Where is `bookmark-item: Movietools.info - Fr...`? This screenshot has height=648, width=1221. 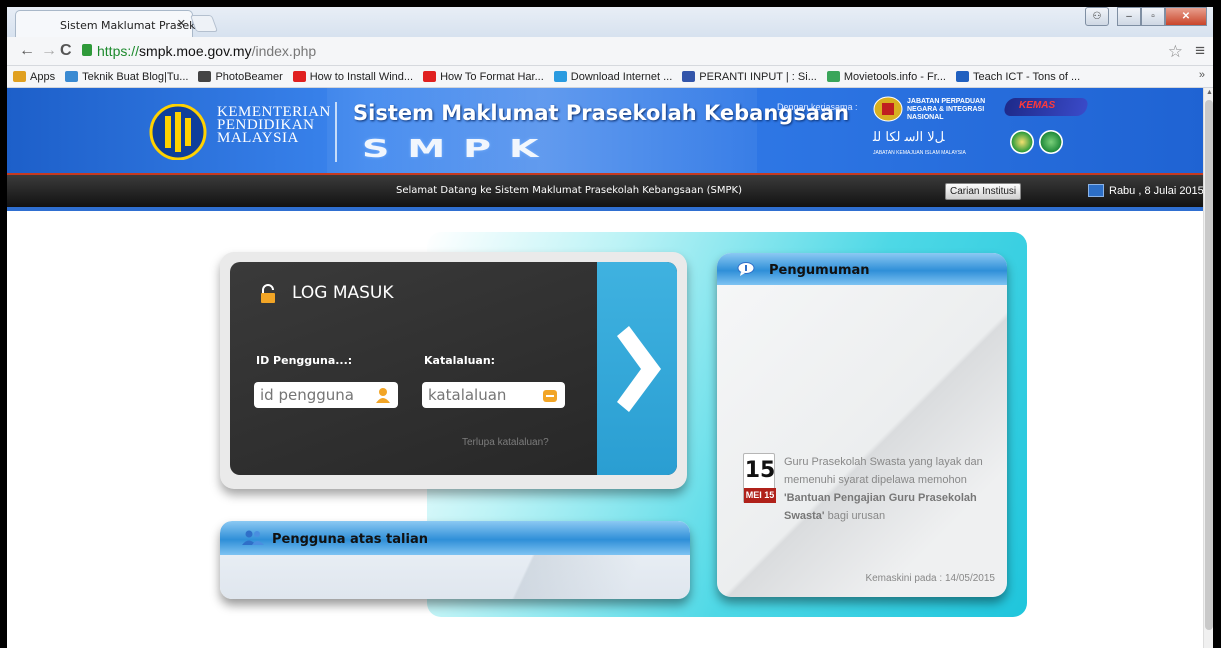 bookmark-item: Movietools.info - Fr... is located at coordinates (886, 76).